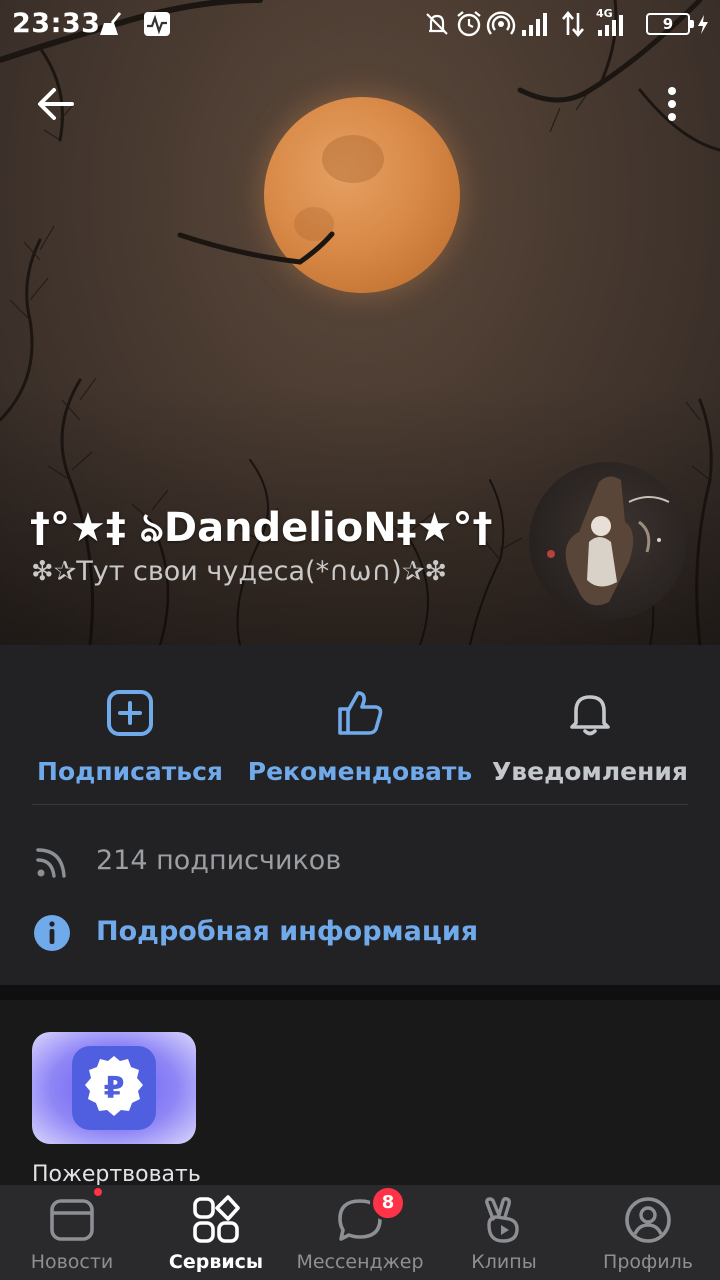 The width and height of the screenshot is (720, 1280). What do you see at coordinates (648, 1220) in the screenshot?
I see `profile-icon` at bounding box center [648, 1220].